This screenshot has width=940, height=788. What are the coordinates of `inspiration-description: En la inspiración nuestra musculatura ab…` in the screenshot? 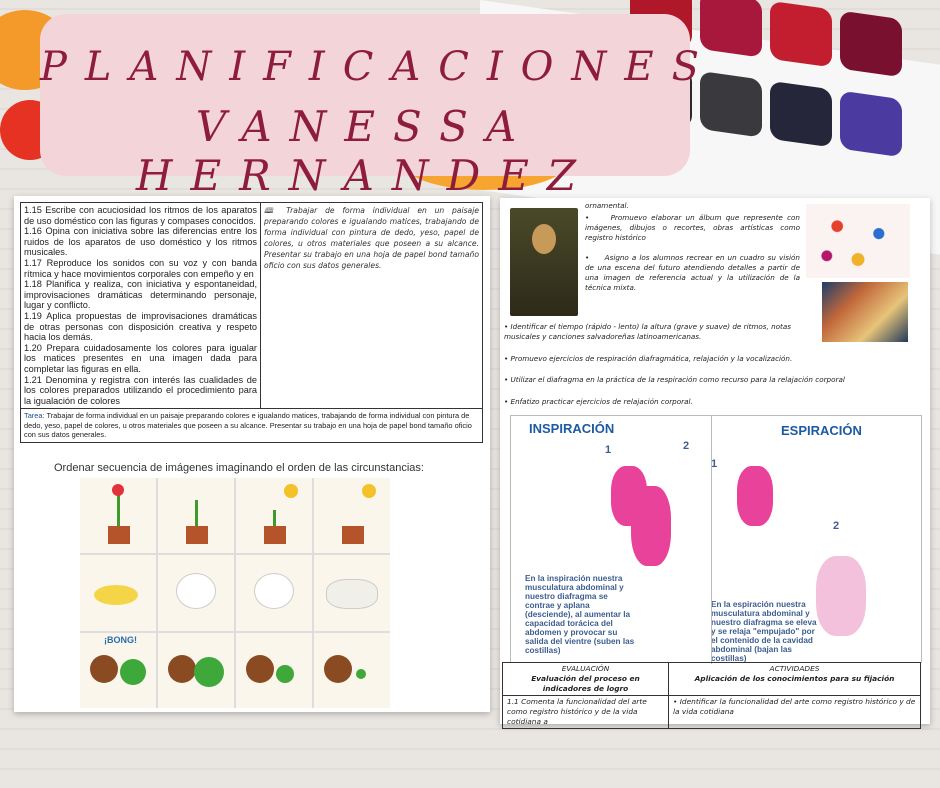 It's located at (580, 614).